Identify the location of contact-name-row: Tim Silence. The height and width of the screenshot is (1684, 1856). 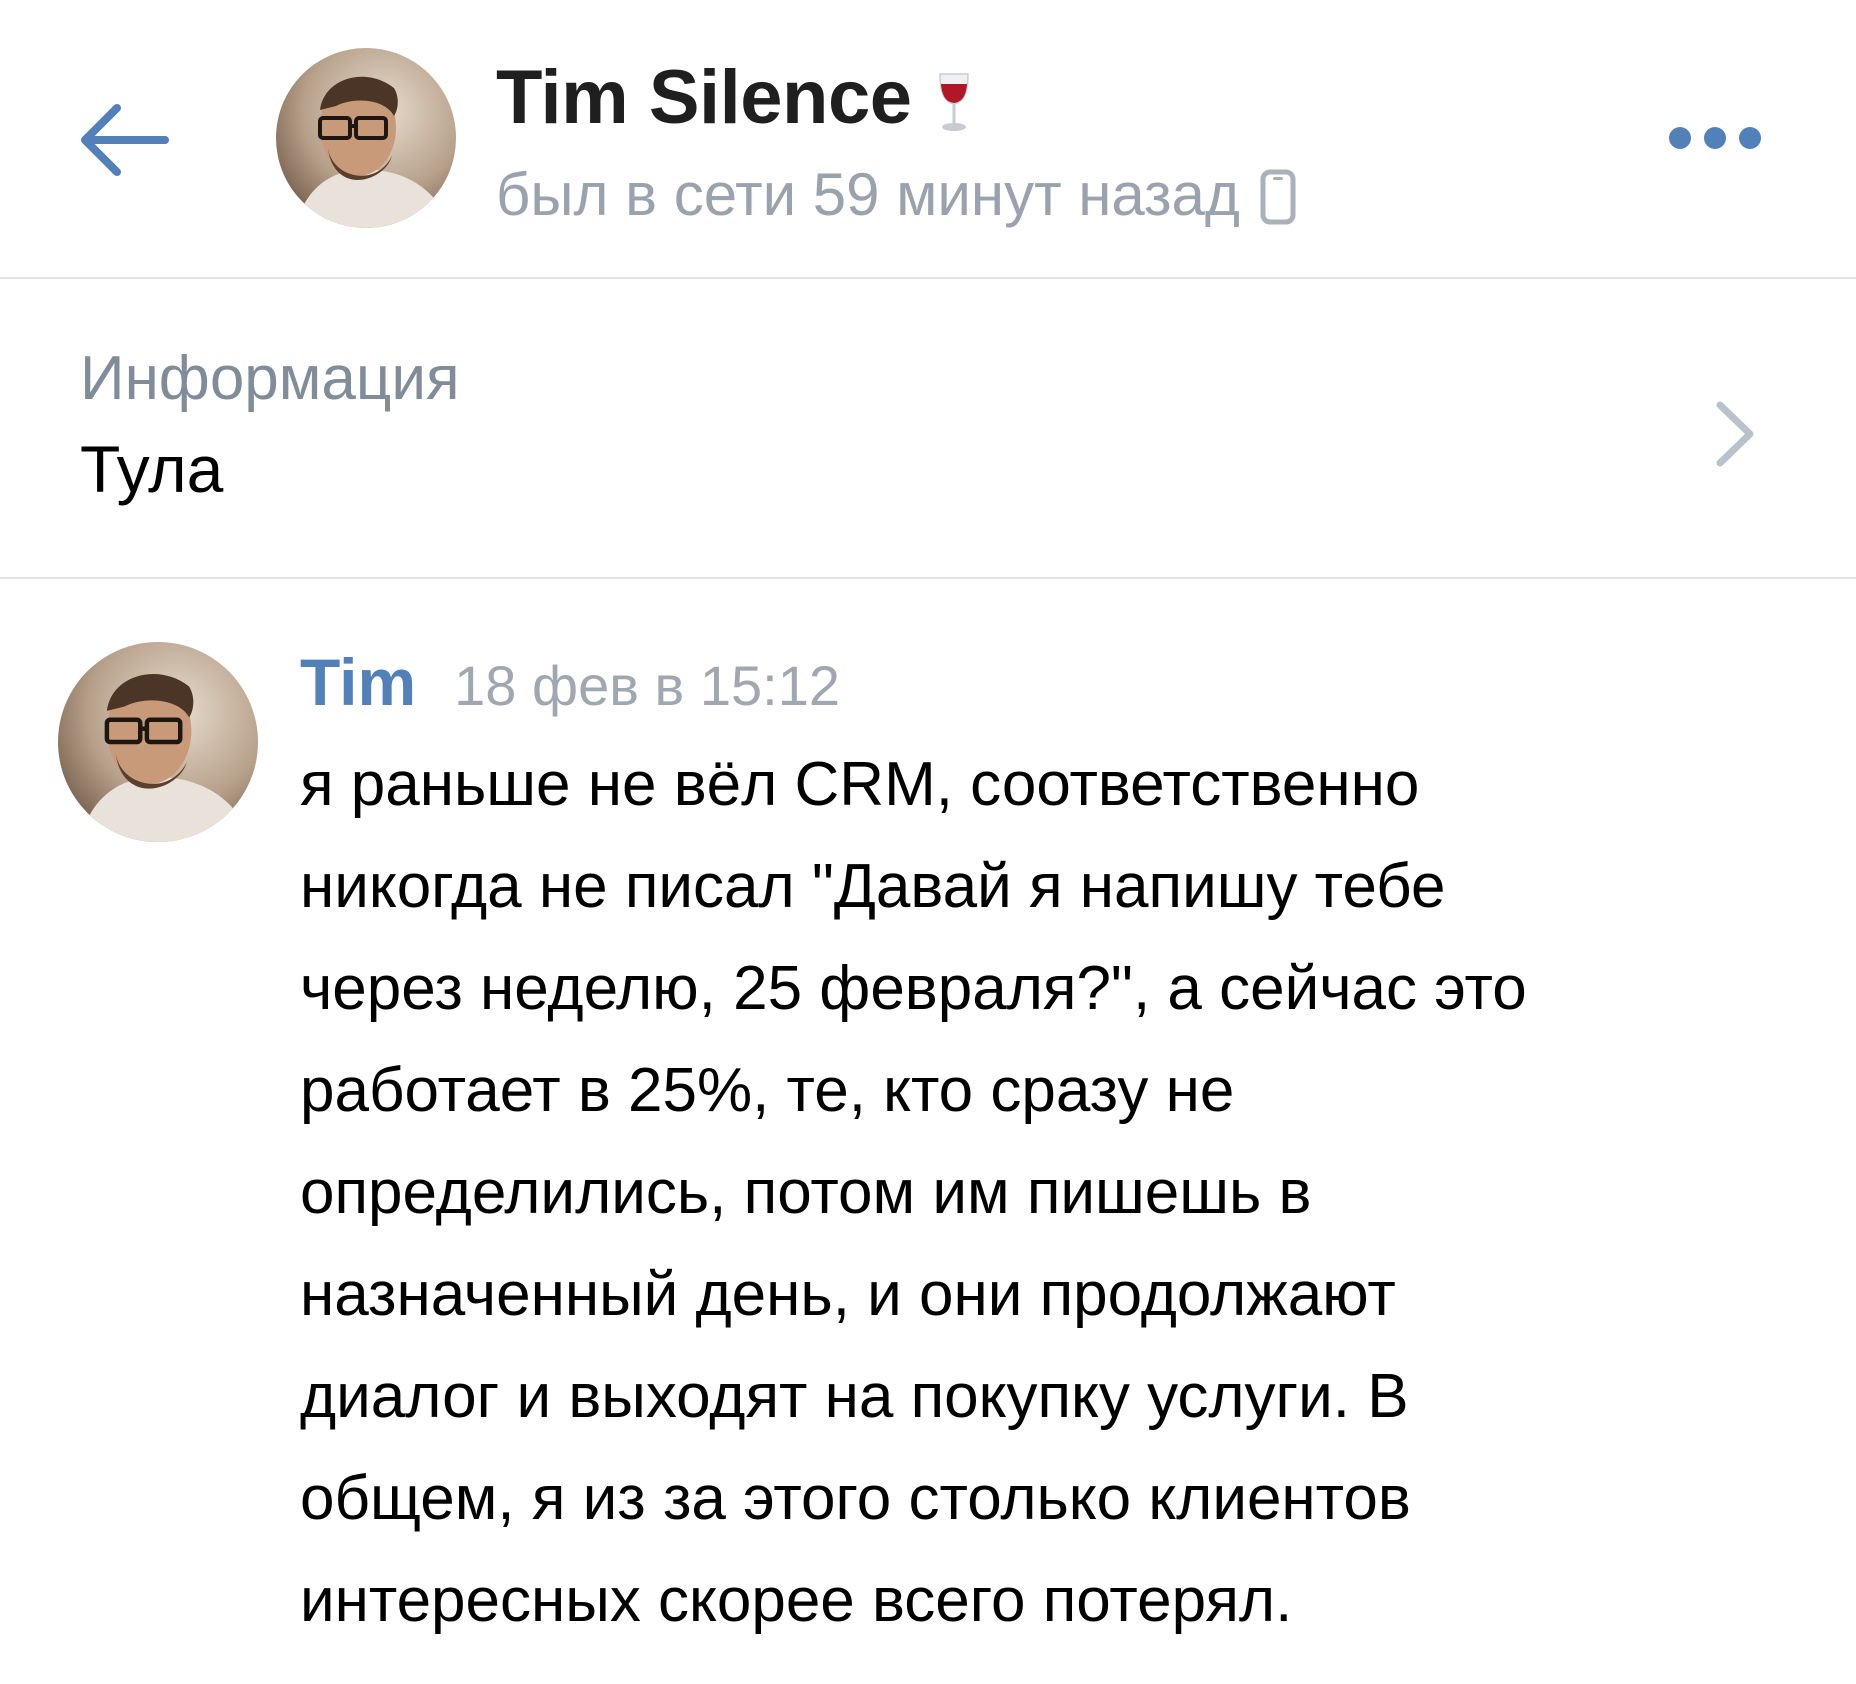
(735, 97).